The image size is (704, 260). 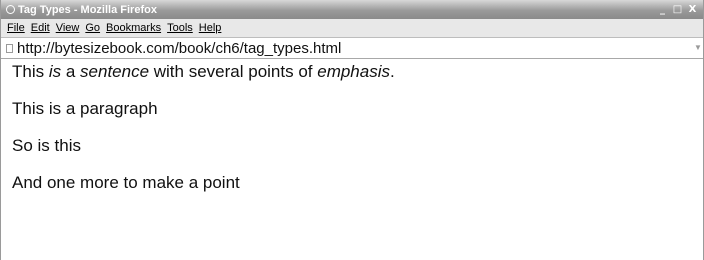 I want to click on menu-bookmarks: Bookmarks, so click(x=133, y=28).